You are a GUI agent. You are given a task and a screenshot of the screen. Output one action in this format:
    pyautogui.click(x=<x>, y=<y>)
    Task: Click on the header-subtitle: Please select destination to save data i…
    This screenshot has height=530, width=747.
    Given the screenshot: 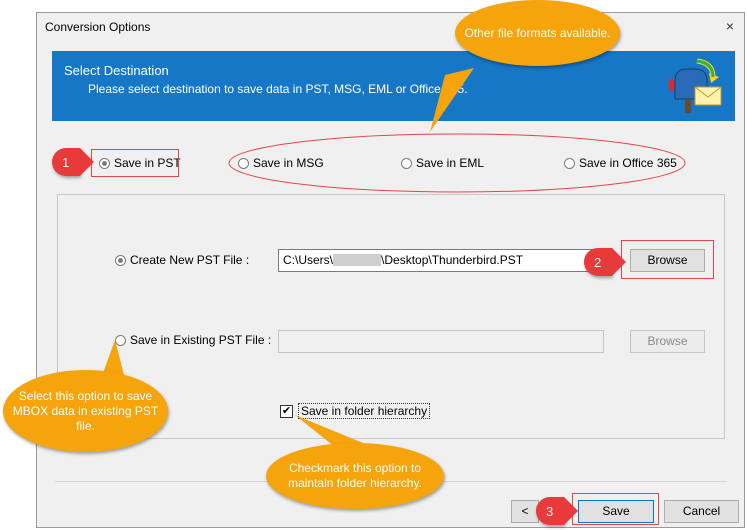 What is the action you would take?
    pyautogui.click(x=278, y=89)
    